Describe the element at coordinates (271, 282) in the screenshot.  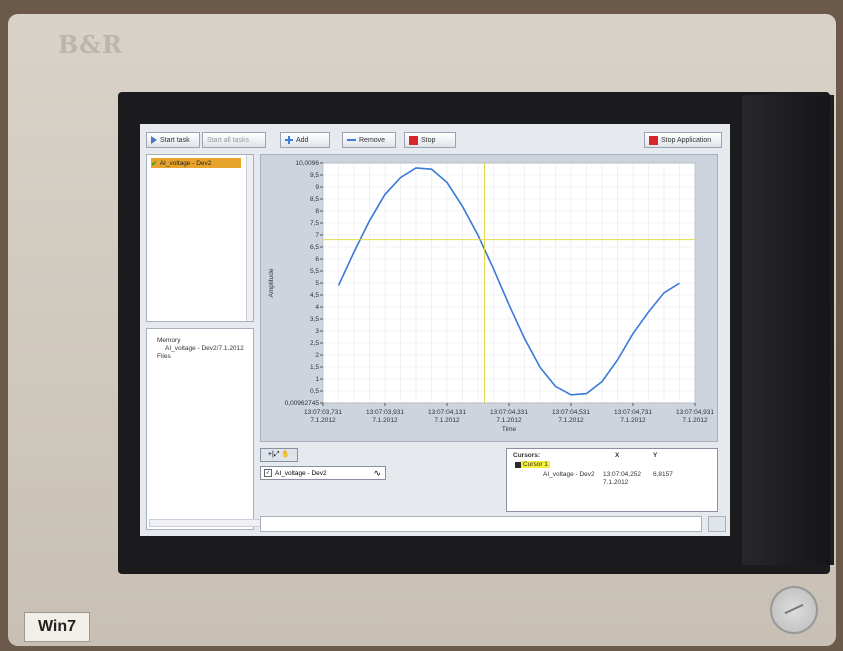
I see `y-axis-label: Amplitude` at that location.